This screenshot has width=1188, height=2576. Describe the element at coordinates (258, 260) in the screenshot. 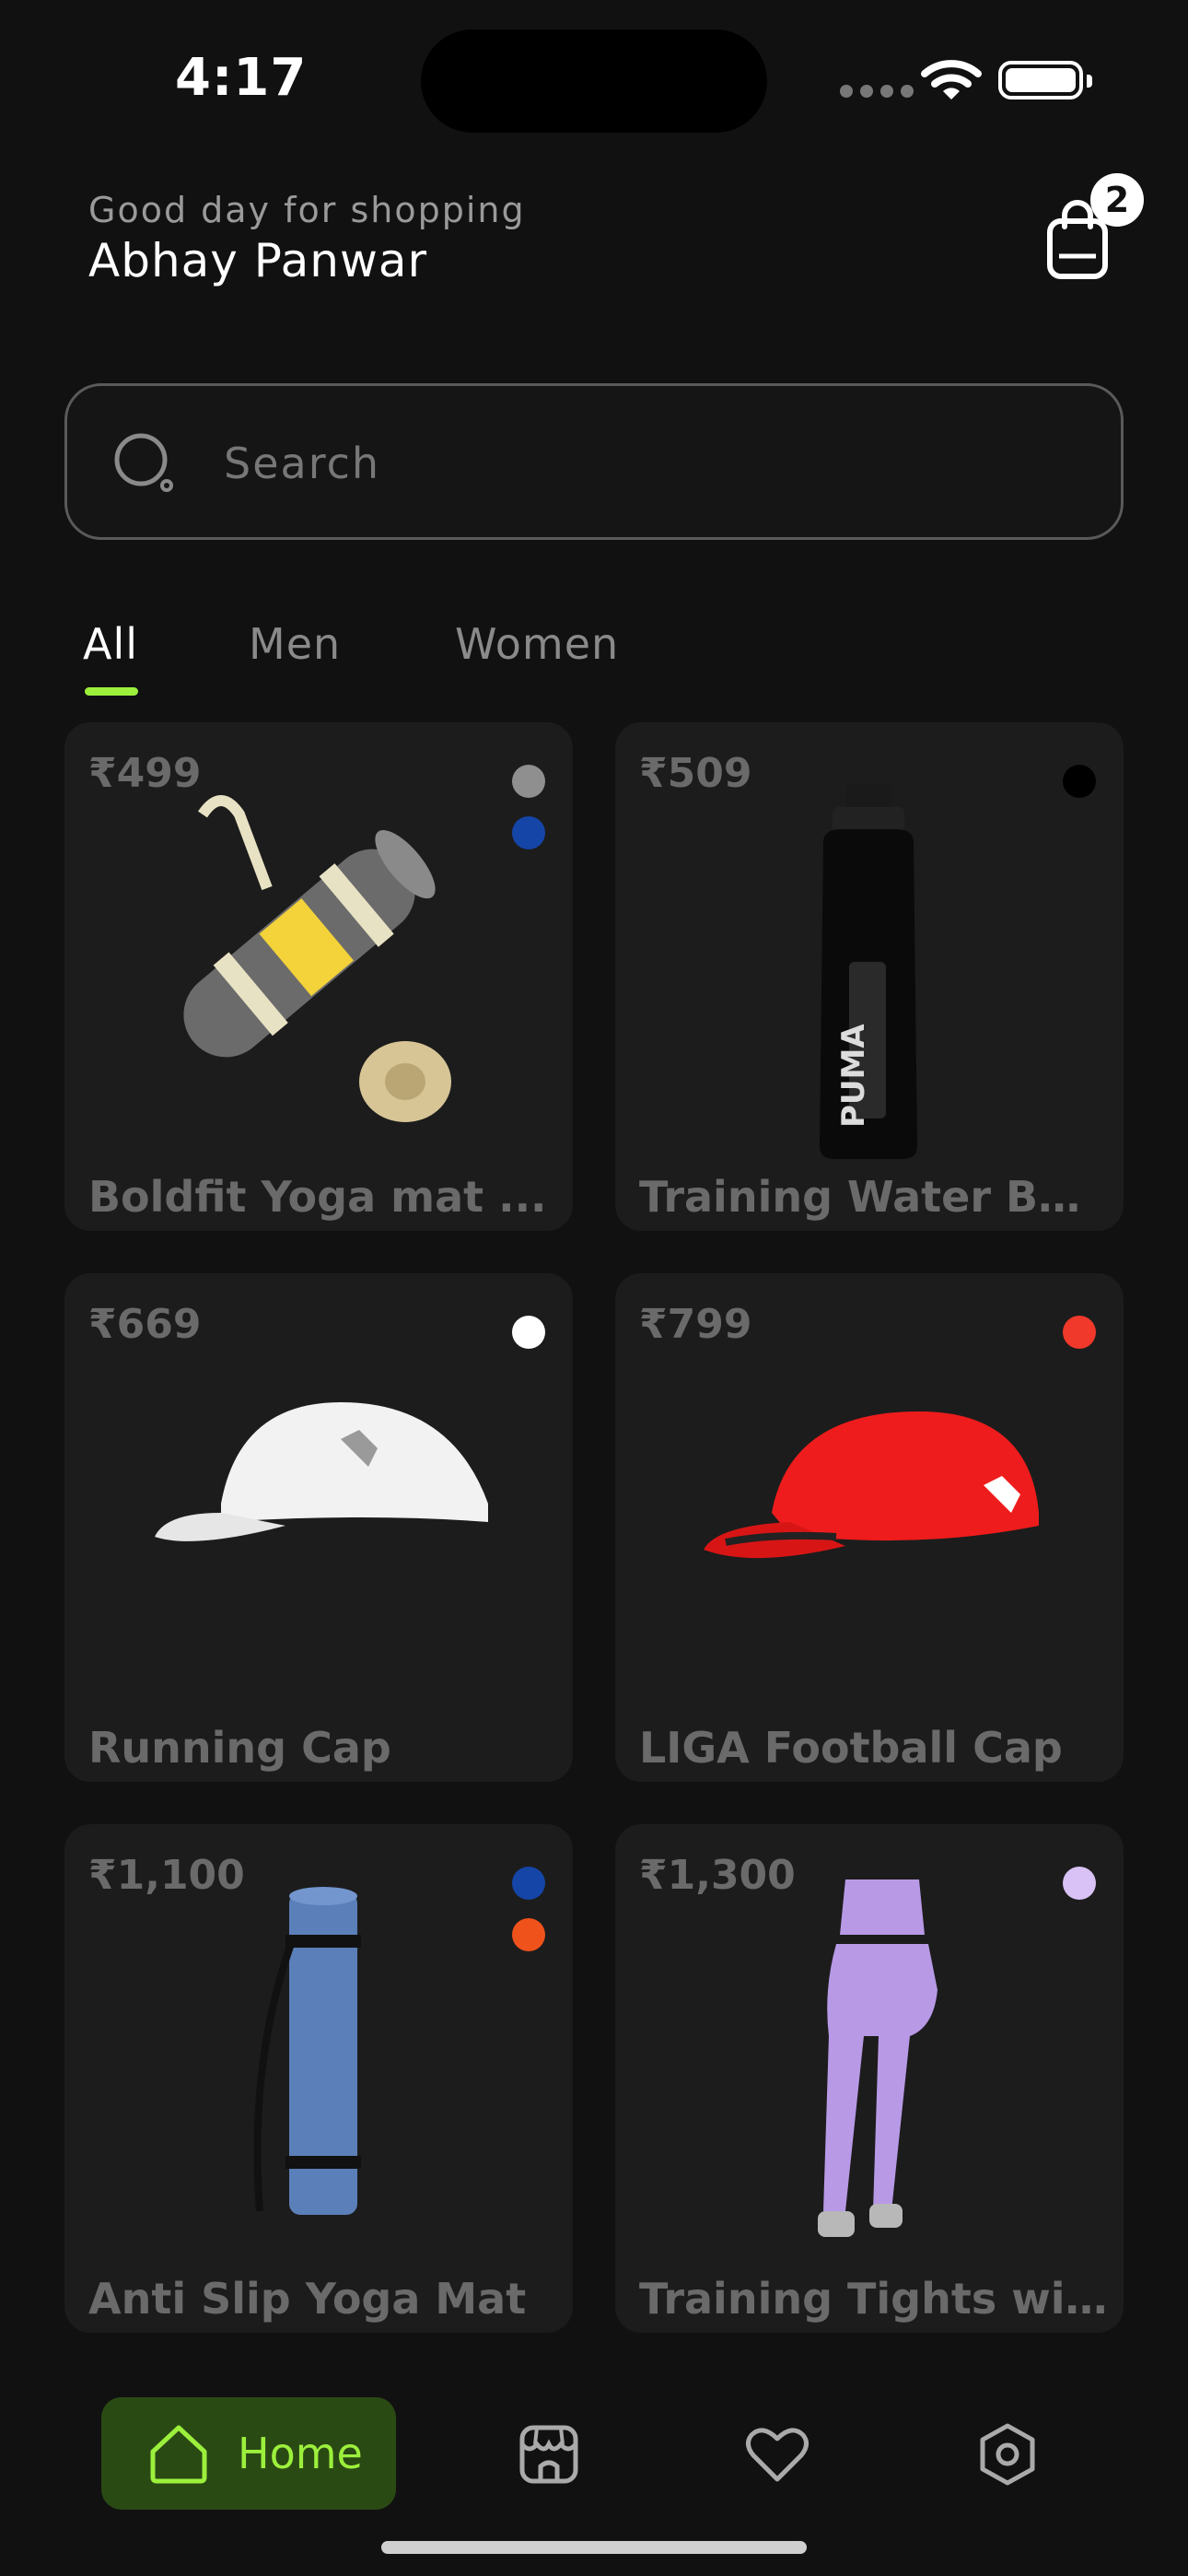

I see `user-name: Abhay Panwar` at that location.